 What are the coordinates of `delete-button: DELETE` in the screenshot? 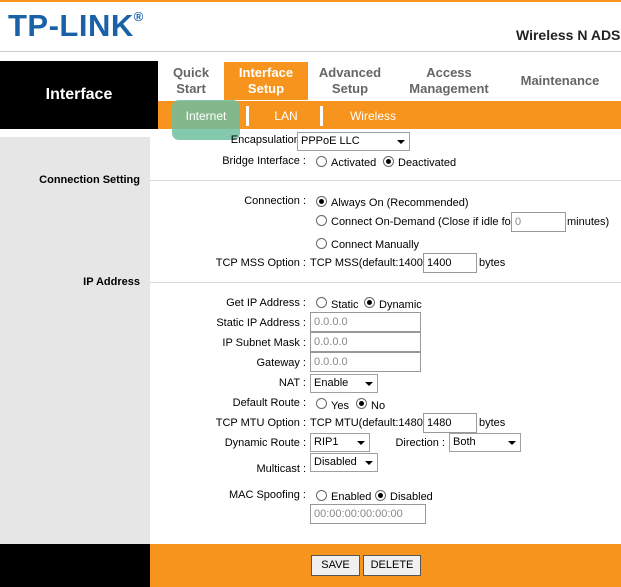 It's located at (392, 565).